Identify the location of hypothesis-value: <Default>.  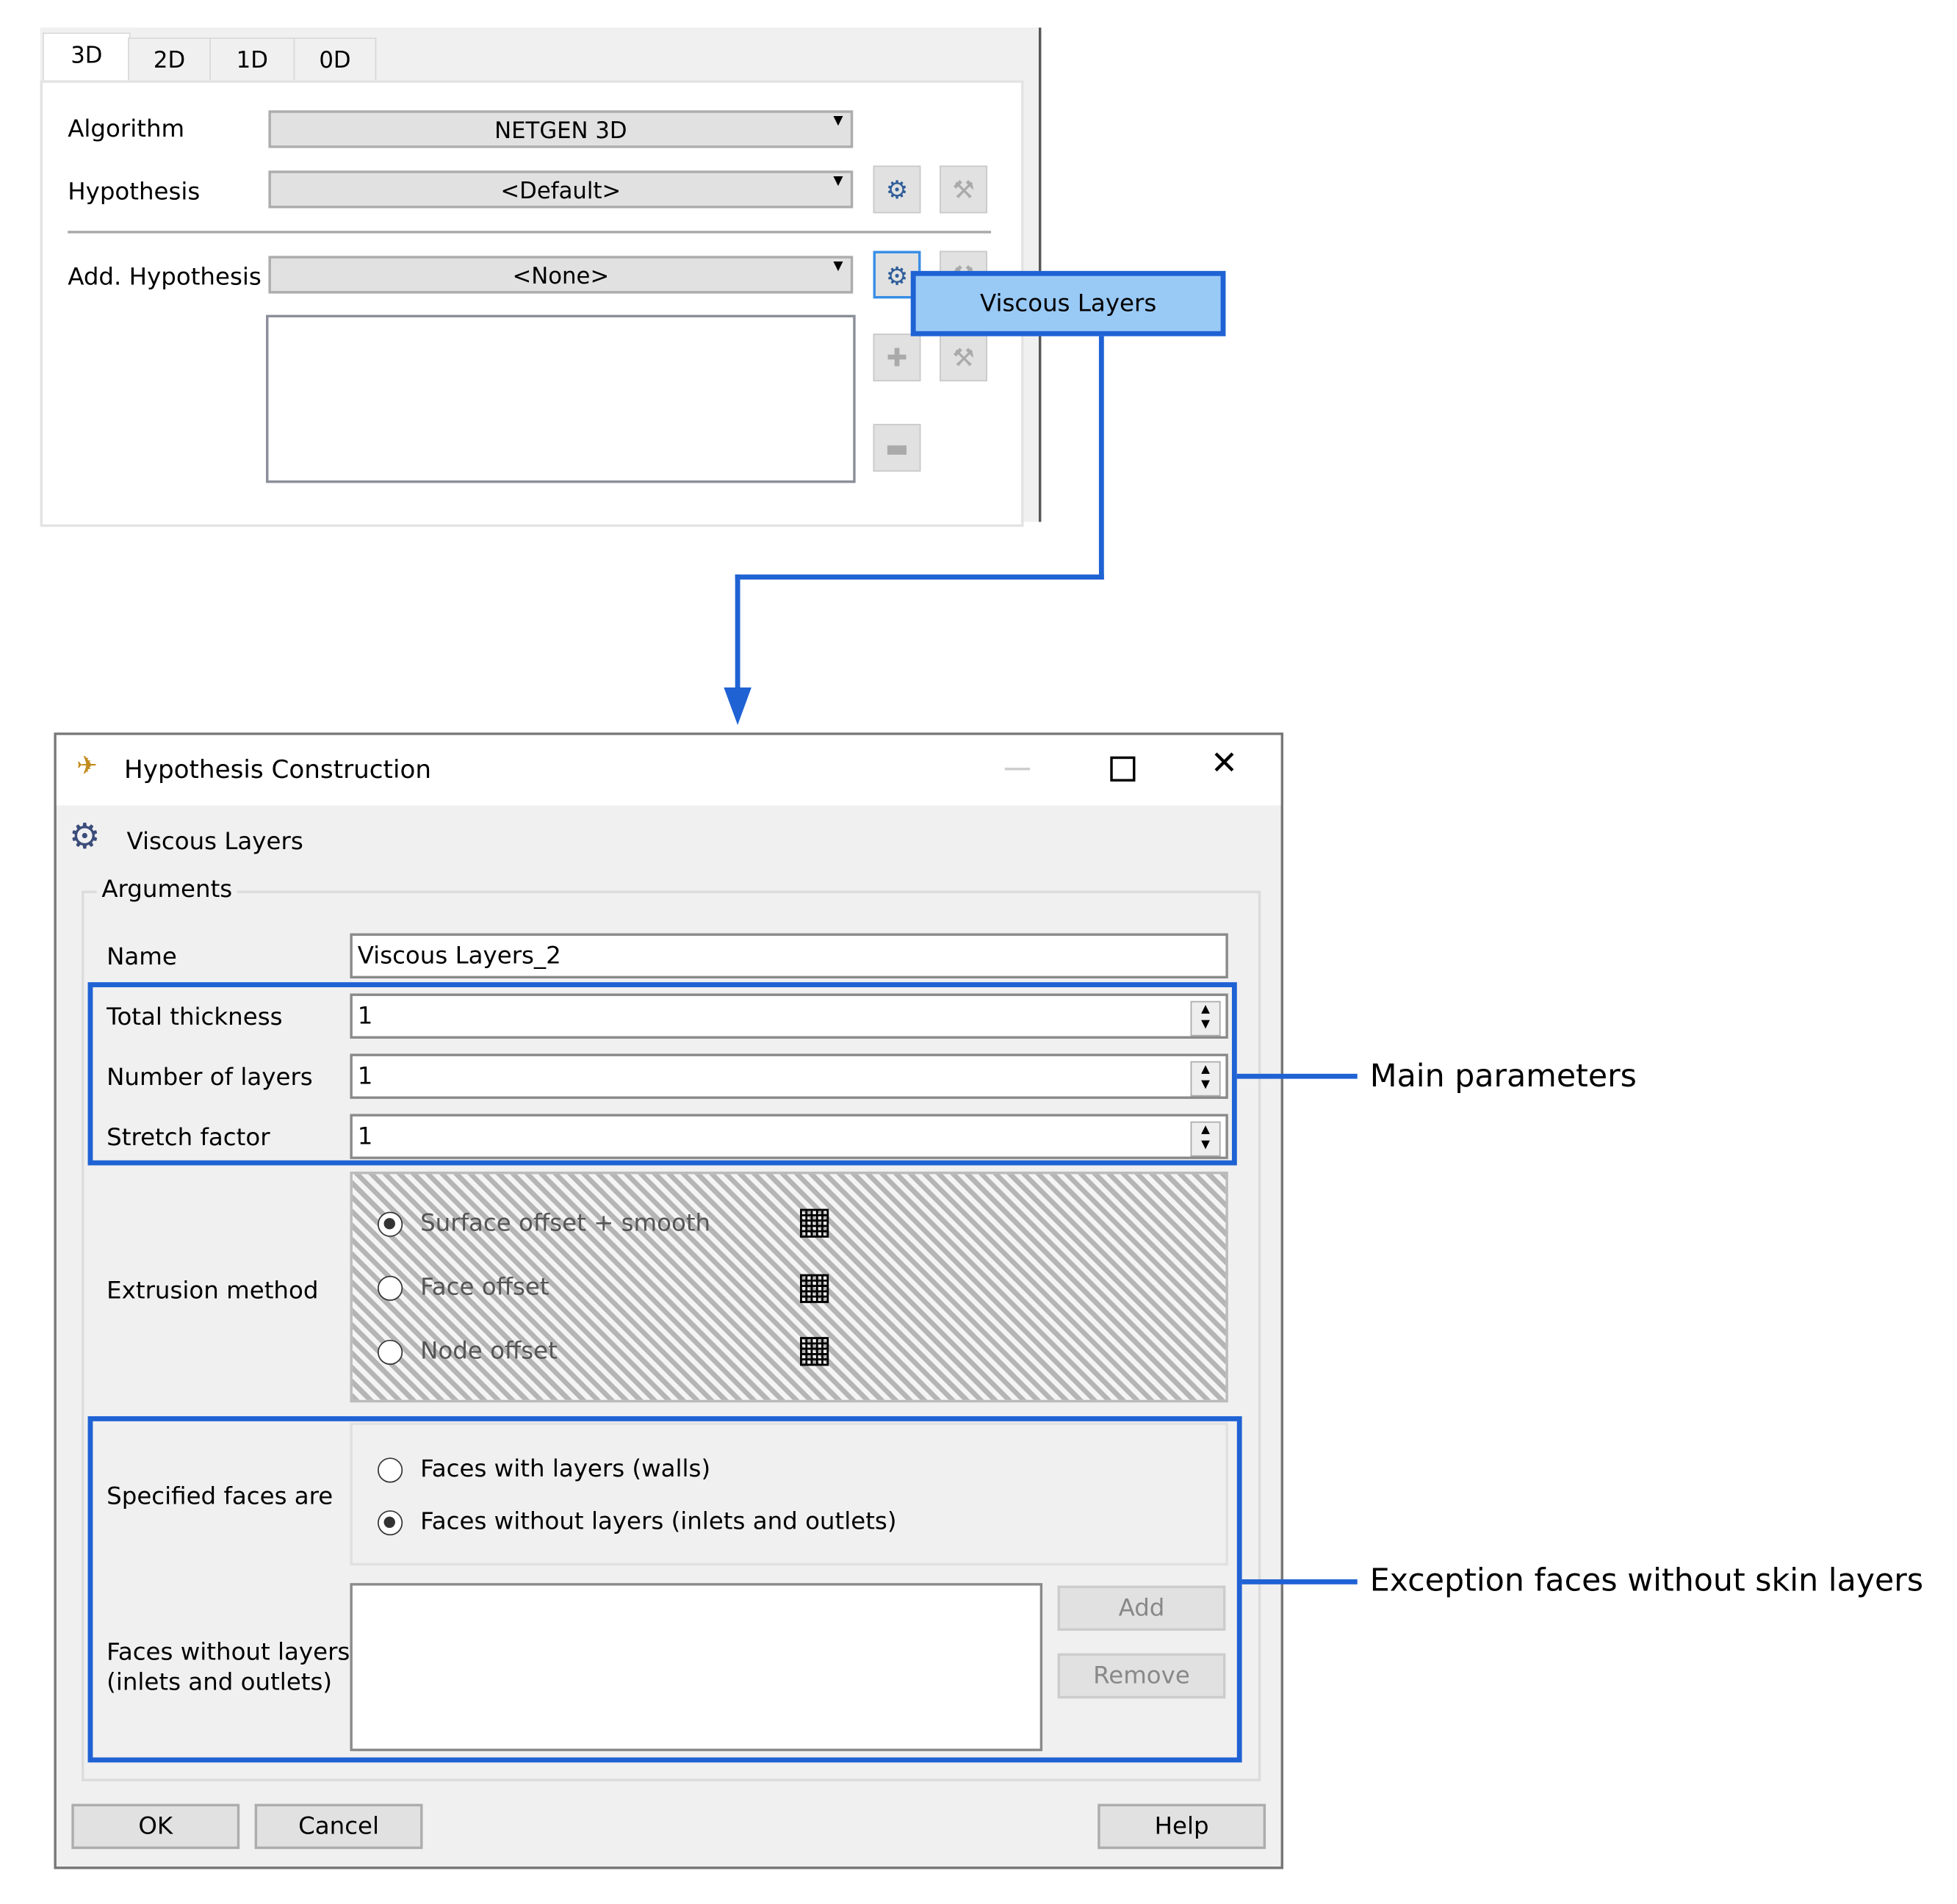
(560, 192).